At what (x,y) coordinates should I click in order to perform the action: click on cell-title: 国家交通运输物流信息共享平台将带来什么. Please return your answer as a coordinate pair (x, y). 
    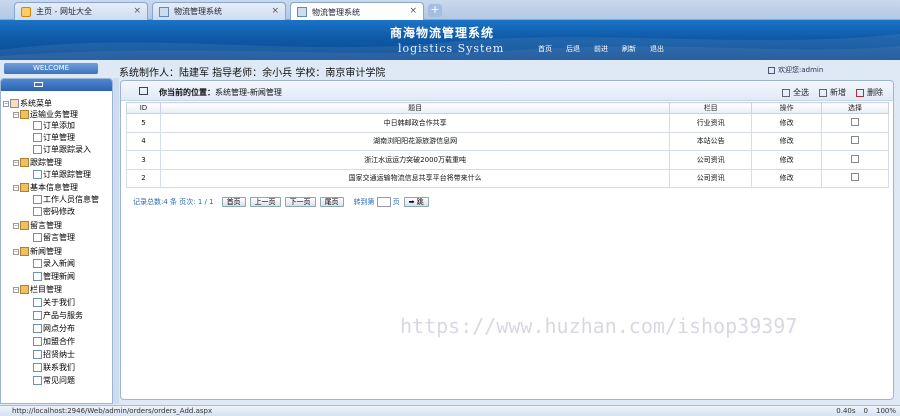
    Looking at the image, I should click on (415, 178).